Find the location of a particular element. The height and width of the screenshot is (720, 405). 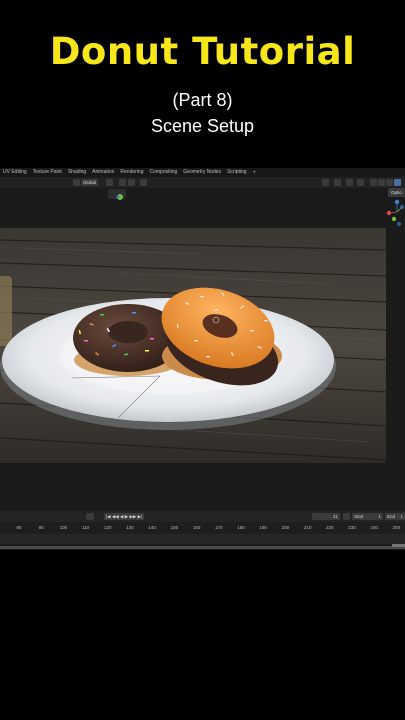

clock-icon is located at coordinates (346, 516).